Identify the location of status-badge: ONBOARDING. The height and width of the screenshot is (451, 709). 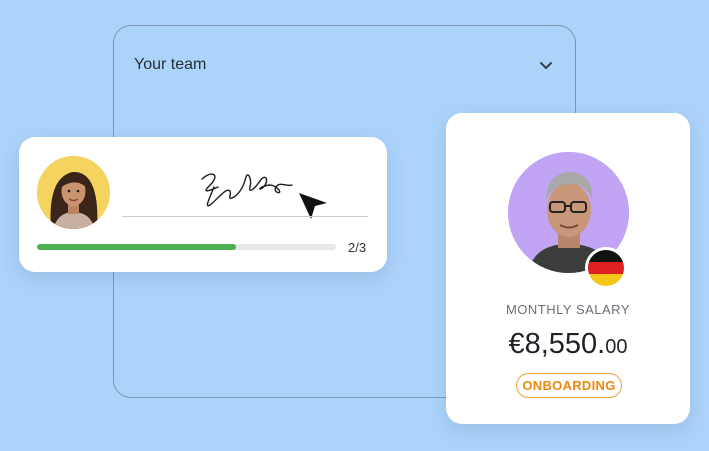
(569, 385).